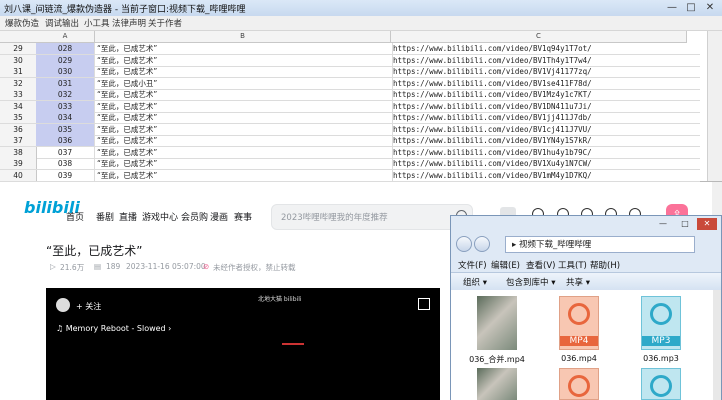  What do you see at coordinates (65, 94) in the screenshot?
I see `cell-a: 032` at bounding box center [65, 94].